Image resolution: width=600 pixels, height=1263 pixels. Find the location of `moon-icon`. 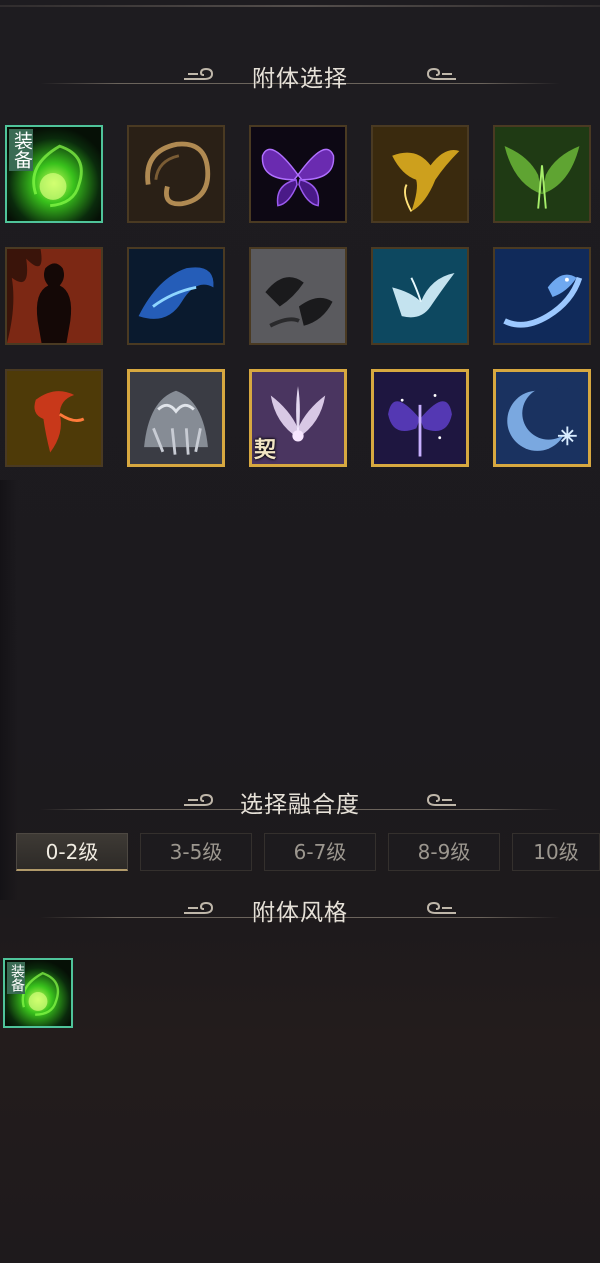

moon-icon is located at coordinates (542, 418).